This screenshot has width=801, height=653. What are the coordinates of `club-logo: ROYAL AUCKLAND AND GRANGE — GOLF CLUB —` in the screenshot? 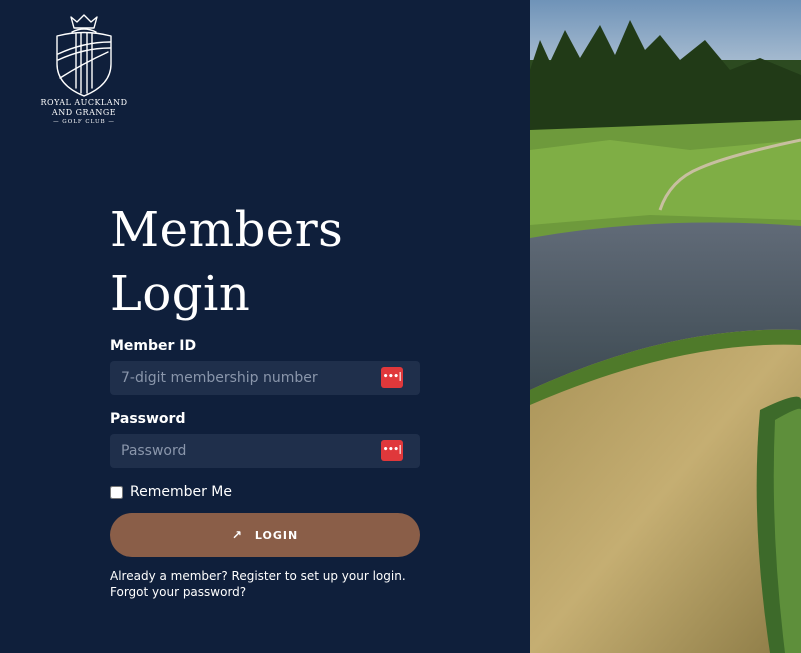 It's located at (84, 68).